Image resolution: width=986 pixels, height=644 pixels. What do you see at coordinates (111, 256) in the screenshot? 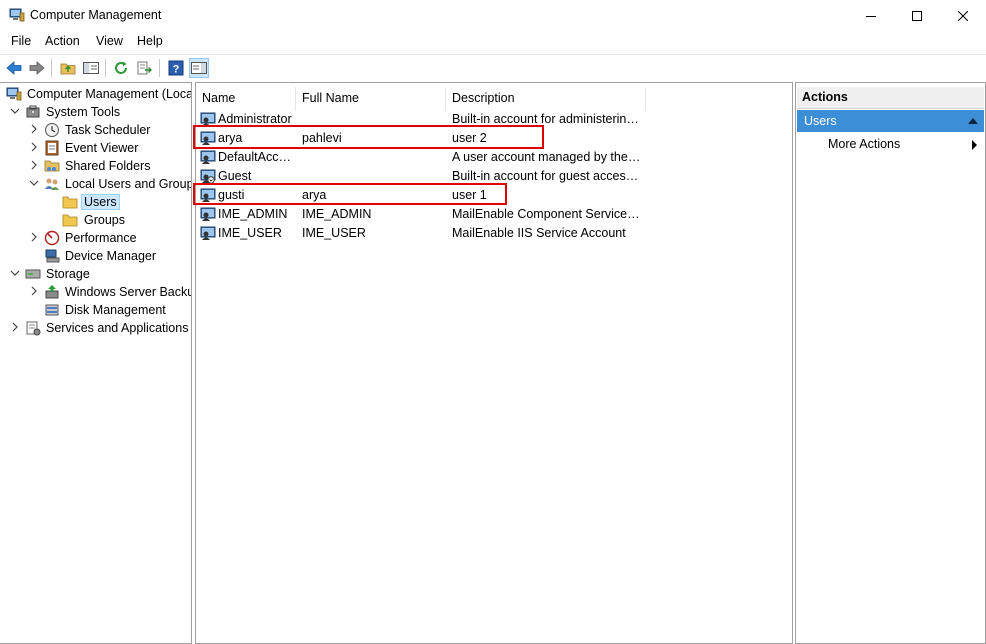
I see `tree-label: Device Manager` at bounding box center [111, 256].